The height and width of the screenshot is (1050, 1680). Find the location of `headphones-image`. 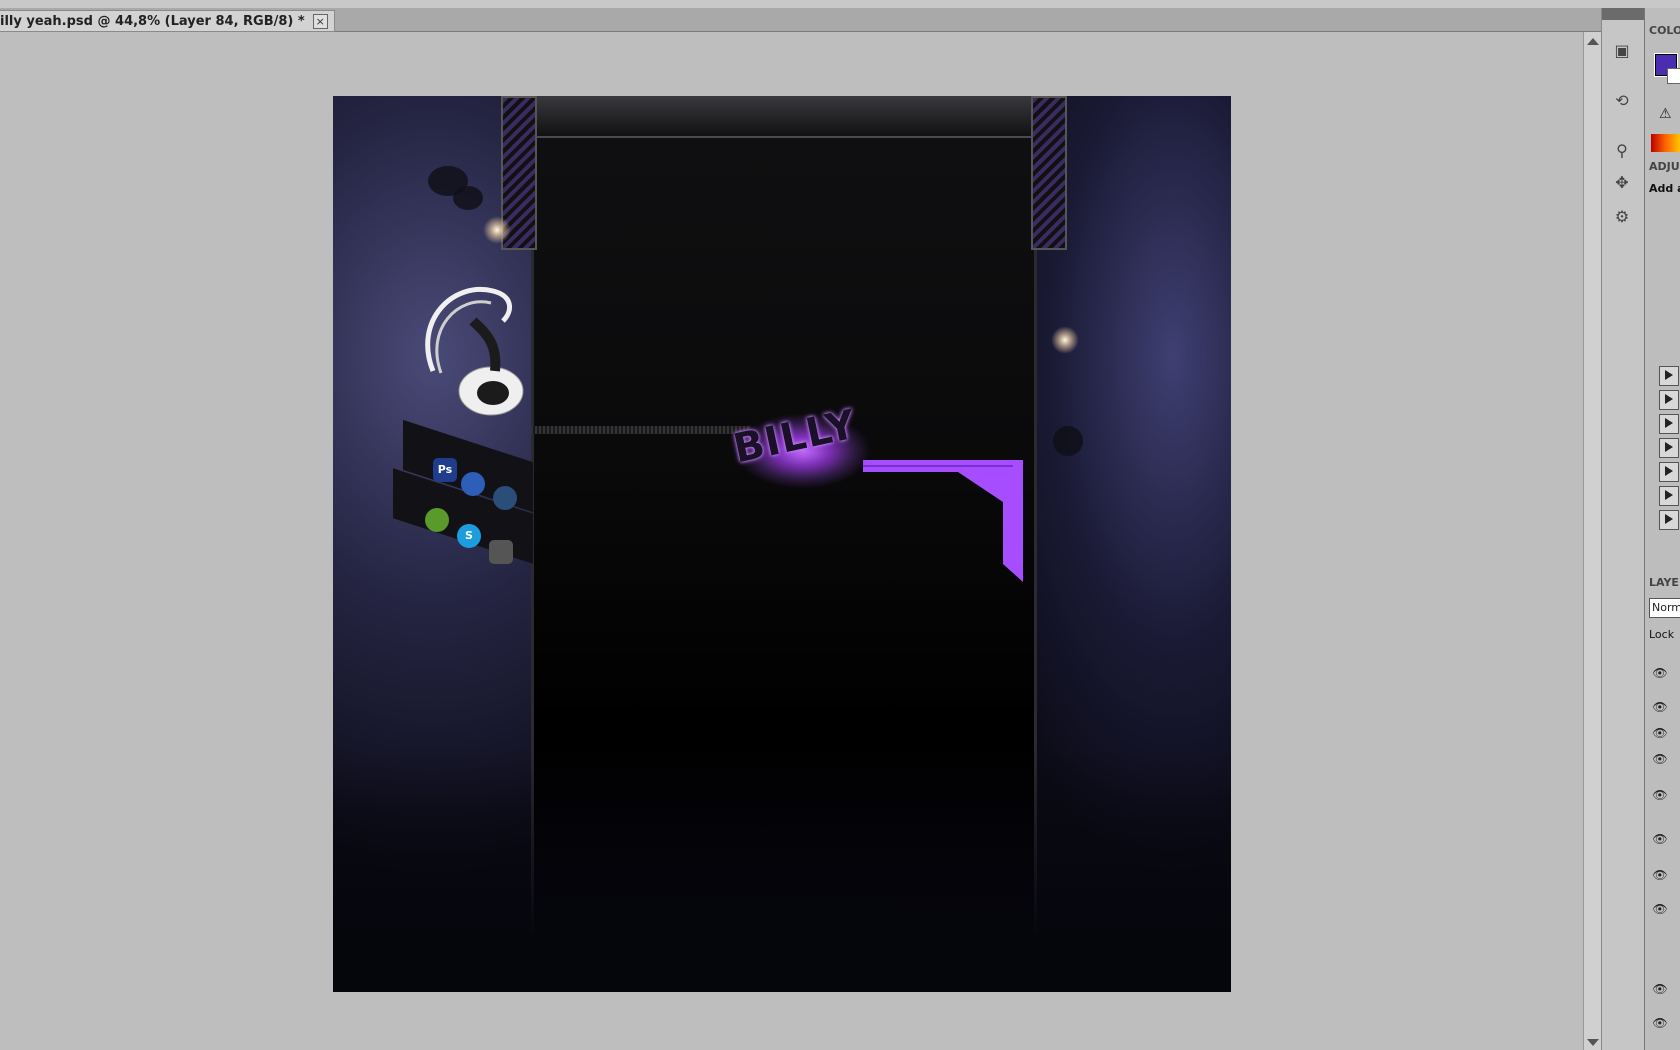

headphones-image is located at coordinates (474, 351).